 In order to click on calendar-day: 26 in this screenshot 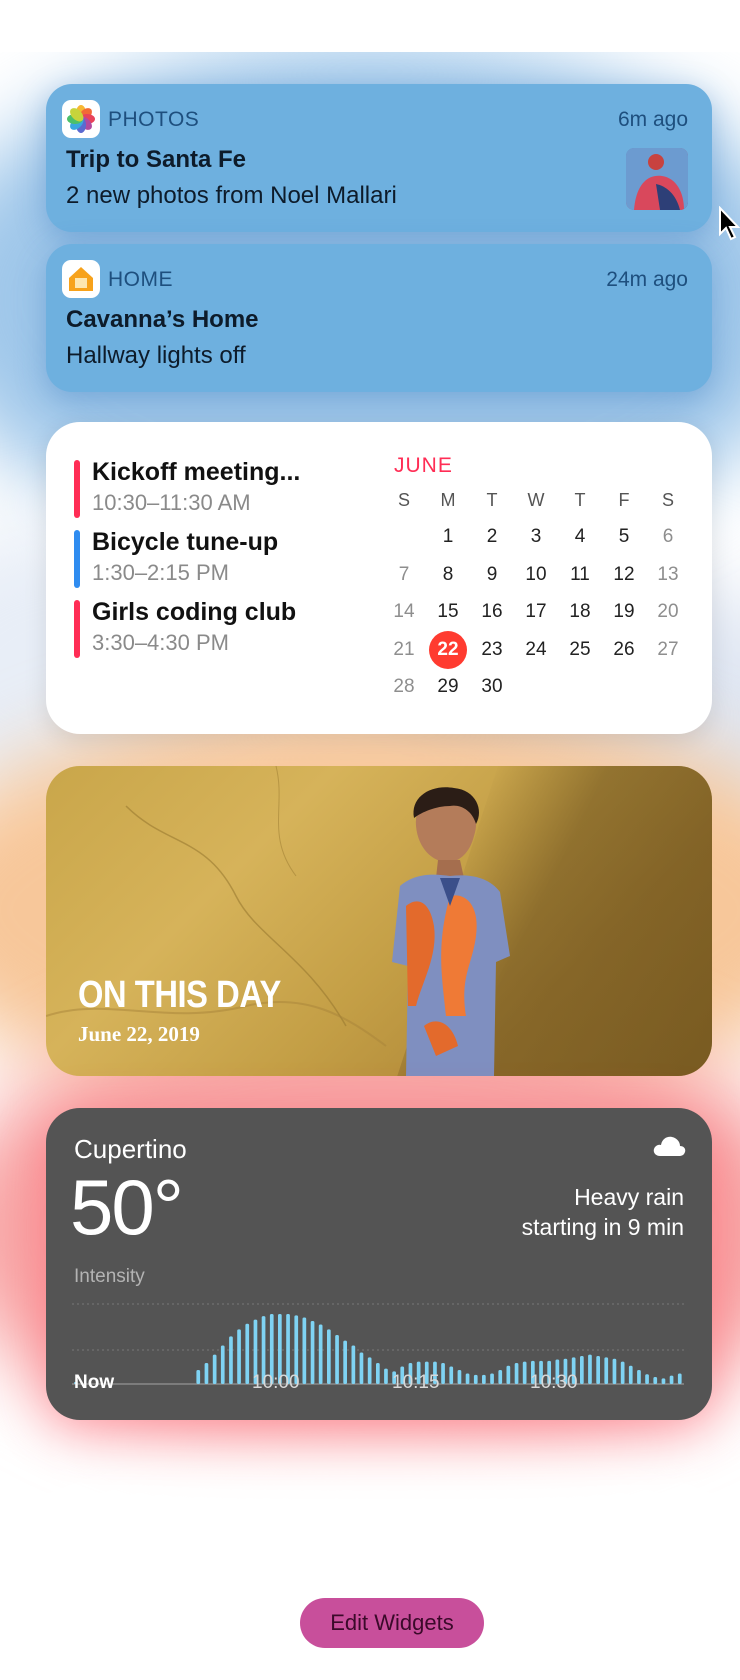, I will do `click(624, 649)`.